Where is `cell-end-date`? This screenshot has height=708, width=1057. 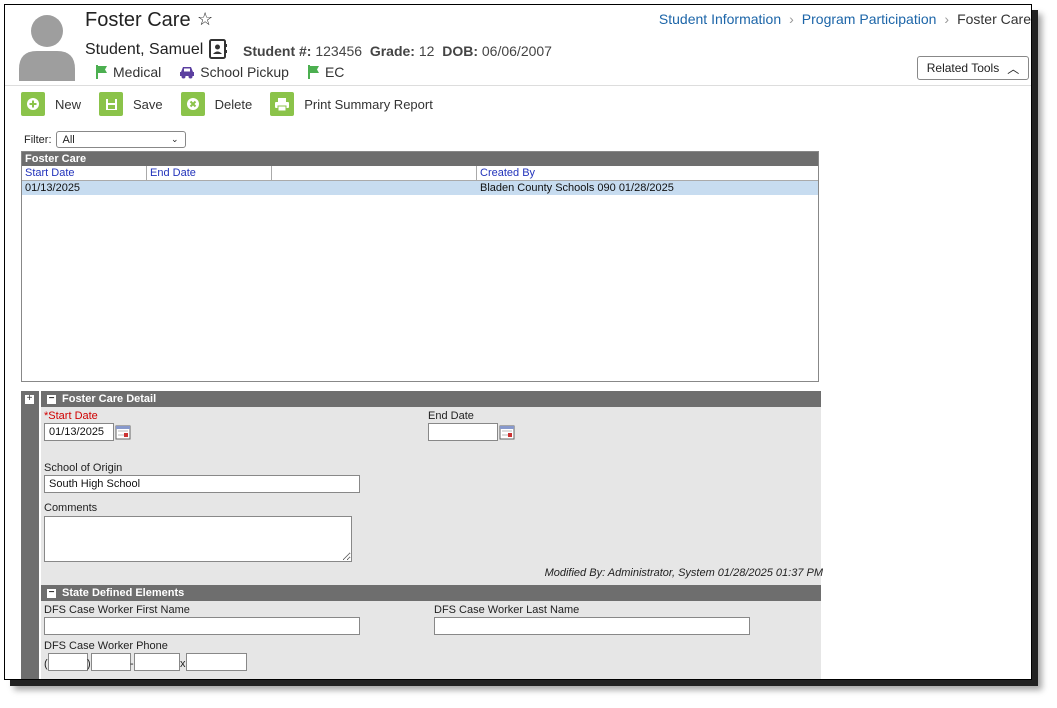 cell-end-date is located at coordinates (209, 188).